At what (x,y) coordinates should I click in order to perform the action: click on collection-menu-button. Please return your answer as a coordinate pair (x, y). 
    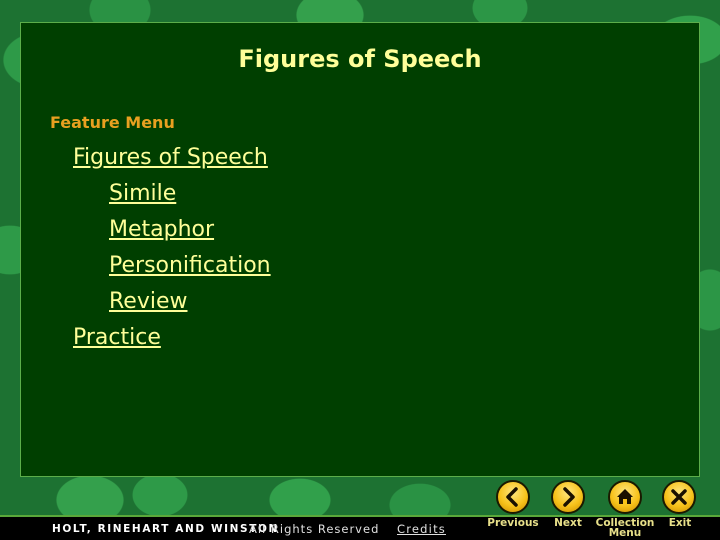
    Looking at the image, I should click on (625, 497).